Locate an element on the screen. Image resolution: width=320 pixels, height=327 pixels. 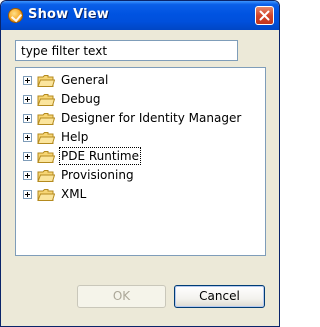
tree-item-label: Debug is located at coordinates (81, 99).